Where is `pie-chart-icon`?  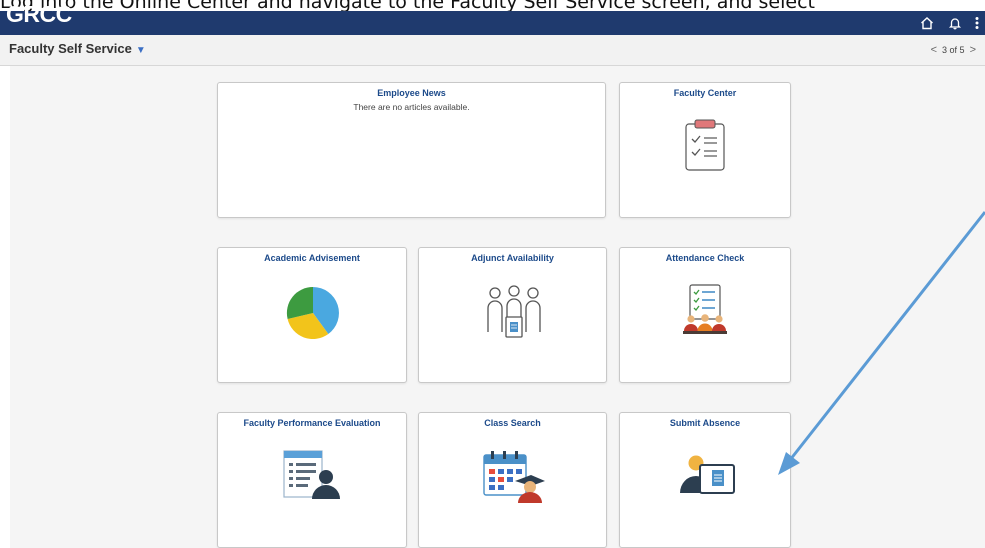 pie-chart-icon is located at coordinates (312, 313).